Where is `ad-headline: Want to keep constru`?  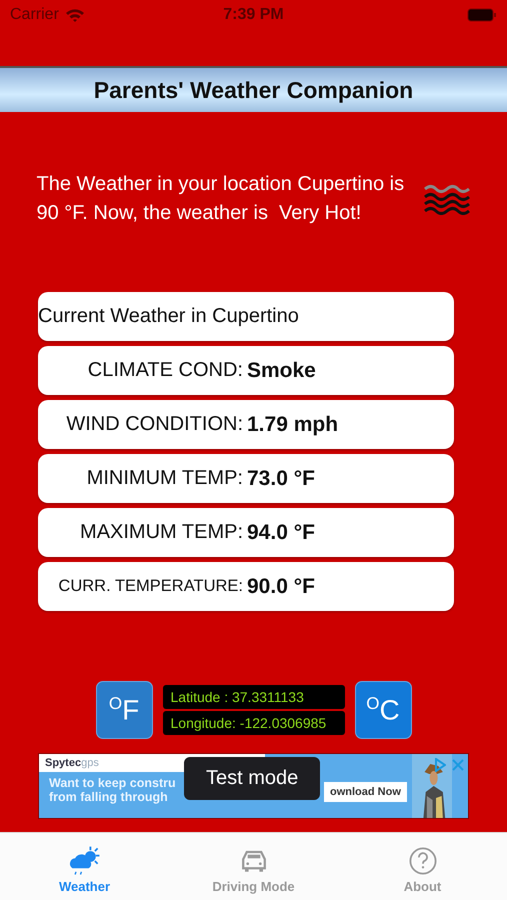
ad-headline: Want to keep constru is located at coordinates (112, 783).